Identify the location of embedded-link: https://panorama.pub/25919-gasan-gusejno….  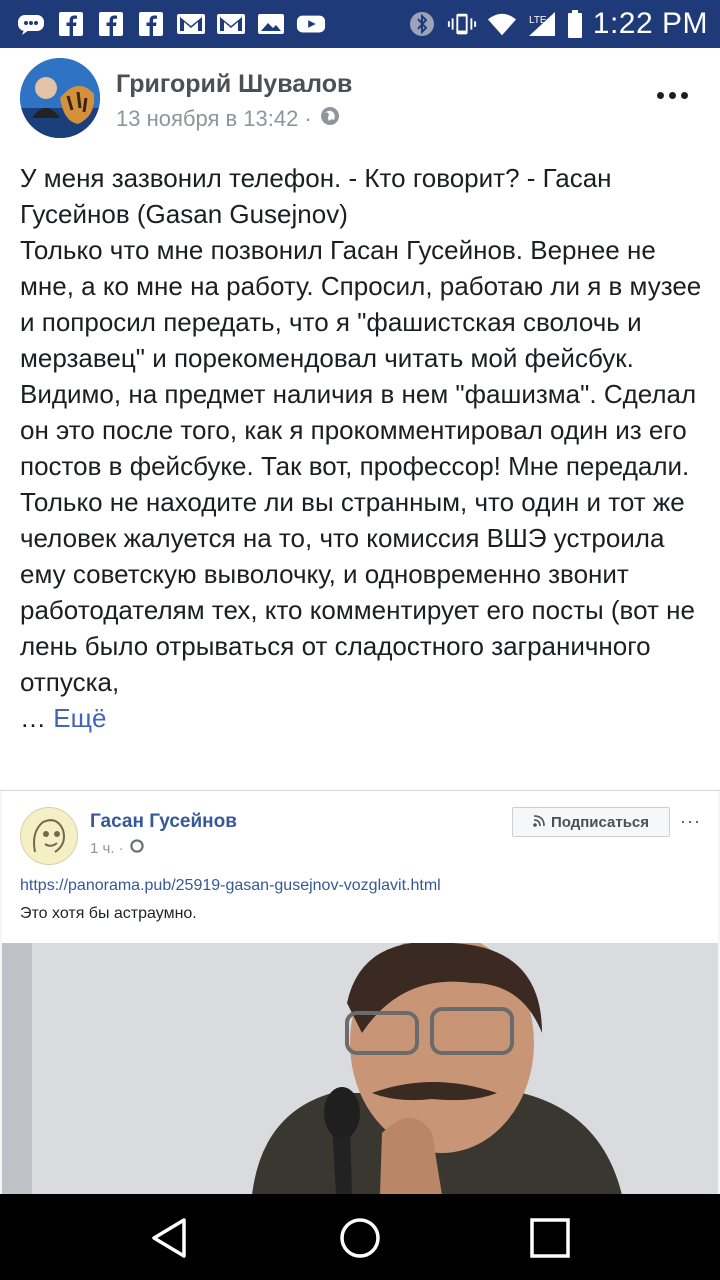
(230, 885).